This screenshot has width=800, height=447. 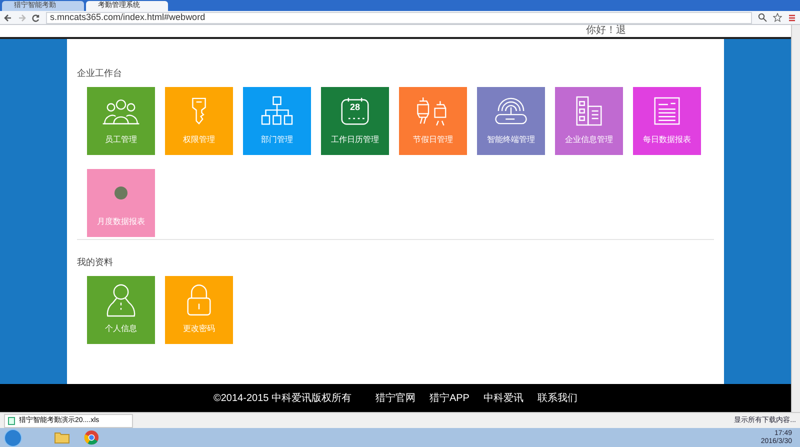 What do you see at coordinates (121, 310) in the screenshot?
I see `app-tile: 个人信息` at bounding box center [121, 310].